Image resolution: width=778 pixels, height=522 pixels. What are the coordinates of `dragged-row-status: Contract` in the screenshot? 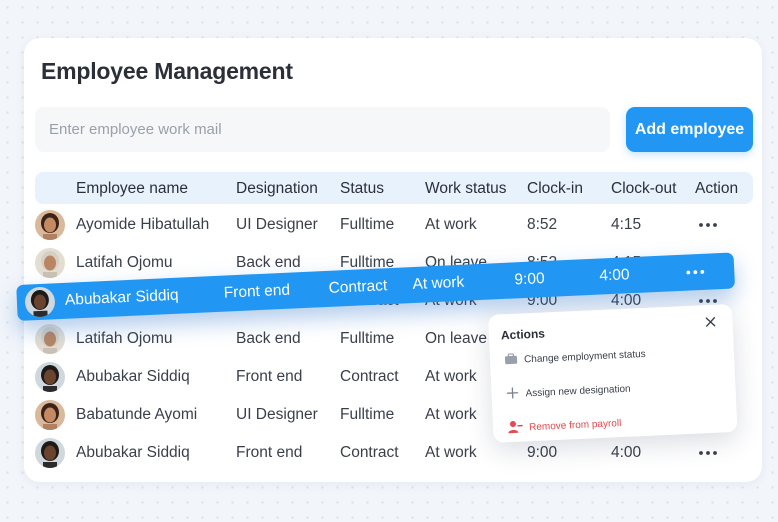 It's located at (358, 287).